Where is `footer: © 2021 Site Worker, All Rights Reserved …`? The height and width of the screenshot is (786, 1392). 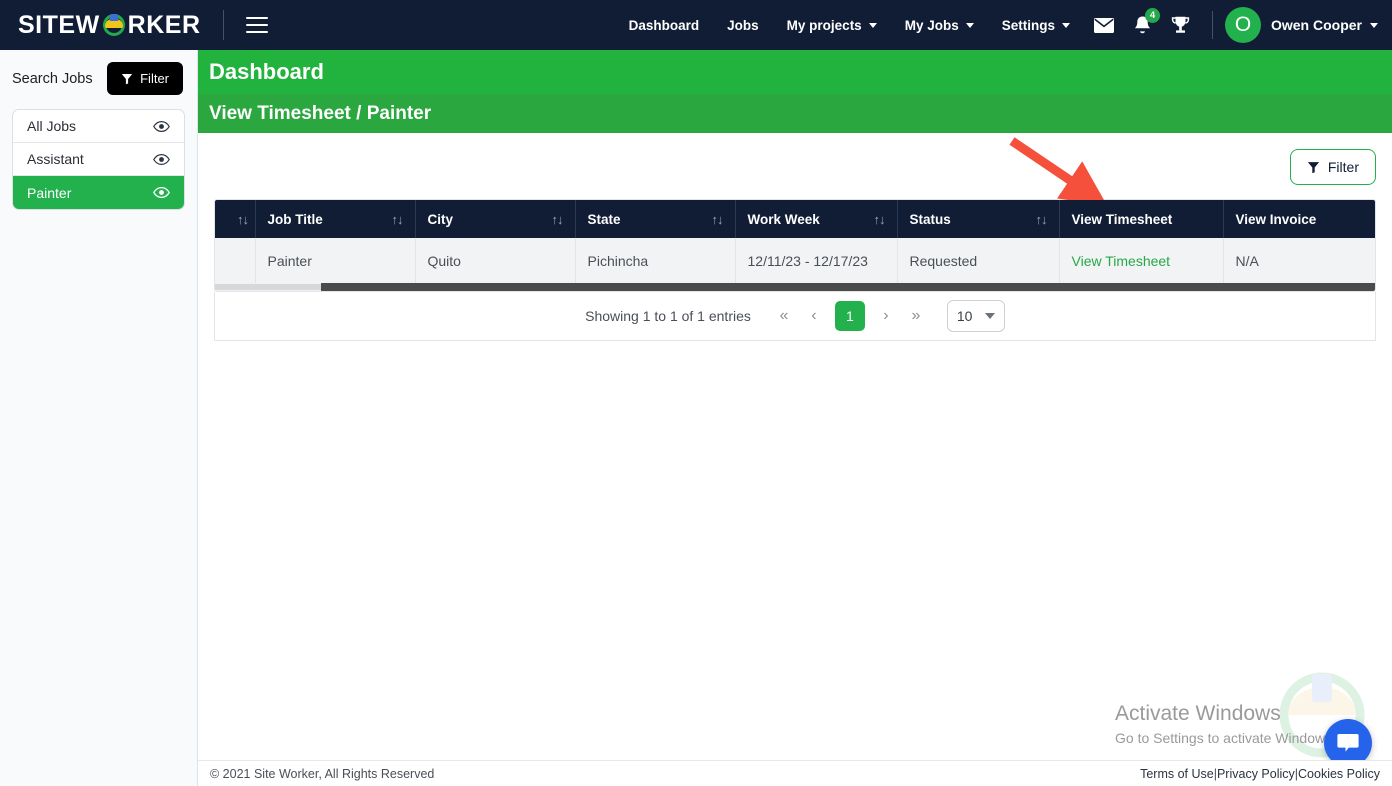 footer: © 2021 Site Worker, All Rights Reserved … is located at coordinates (795, 773).